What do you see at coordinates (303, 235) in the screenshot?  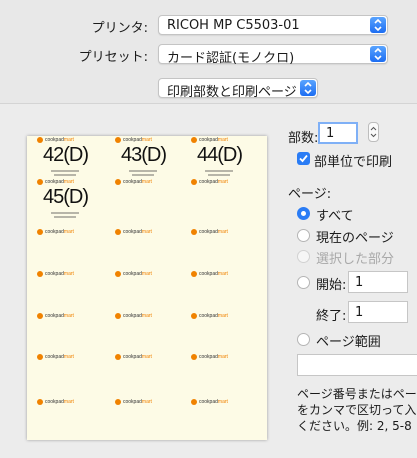 I see `pages-current-radio` at bounding box center [303, 235].